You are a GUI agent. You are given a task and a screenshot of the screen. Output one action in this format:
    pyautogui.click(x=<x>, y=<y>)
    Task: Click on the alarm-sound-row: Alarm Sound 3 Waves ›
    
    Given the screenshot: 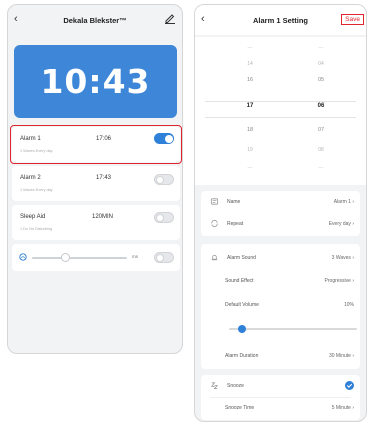 What is the action you would take?
    pyautogui.click(x=280, y=258)
    